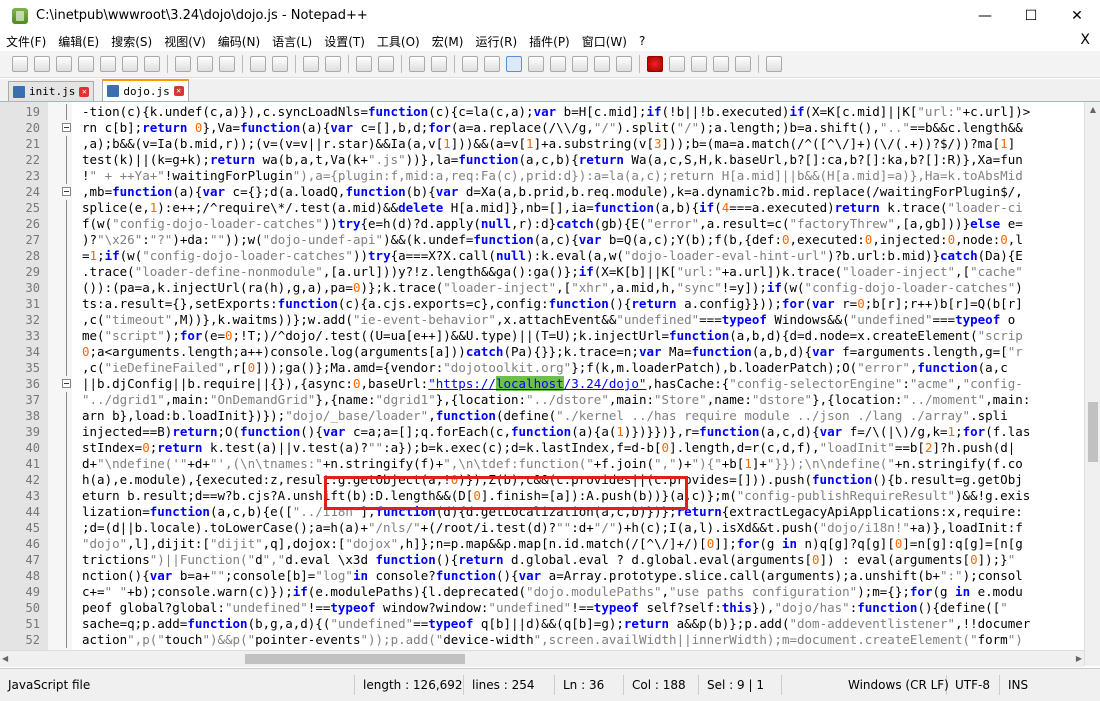 This screenshot has width=1100, height=701. Describe the element at coordinates (239, 41) in the screenshot. I see `menu-encoding: 编码(N)` at that location.